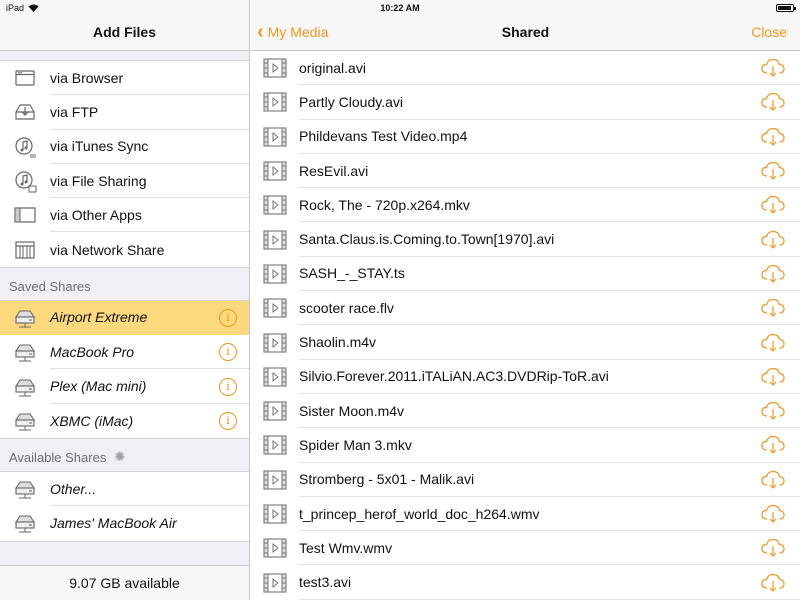  I want to click on available-share-item-label: James' MacBook Air, so click(113, 523).